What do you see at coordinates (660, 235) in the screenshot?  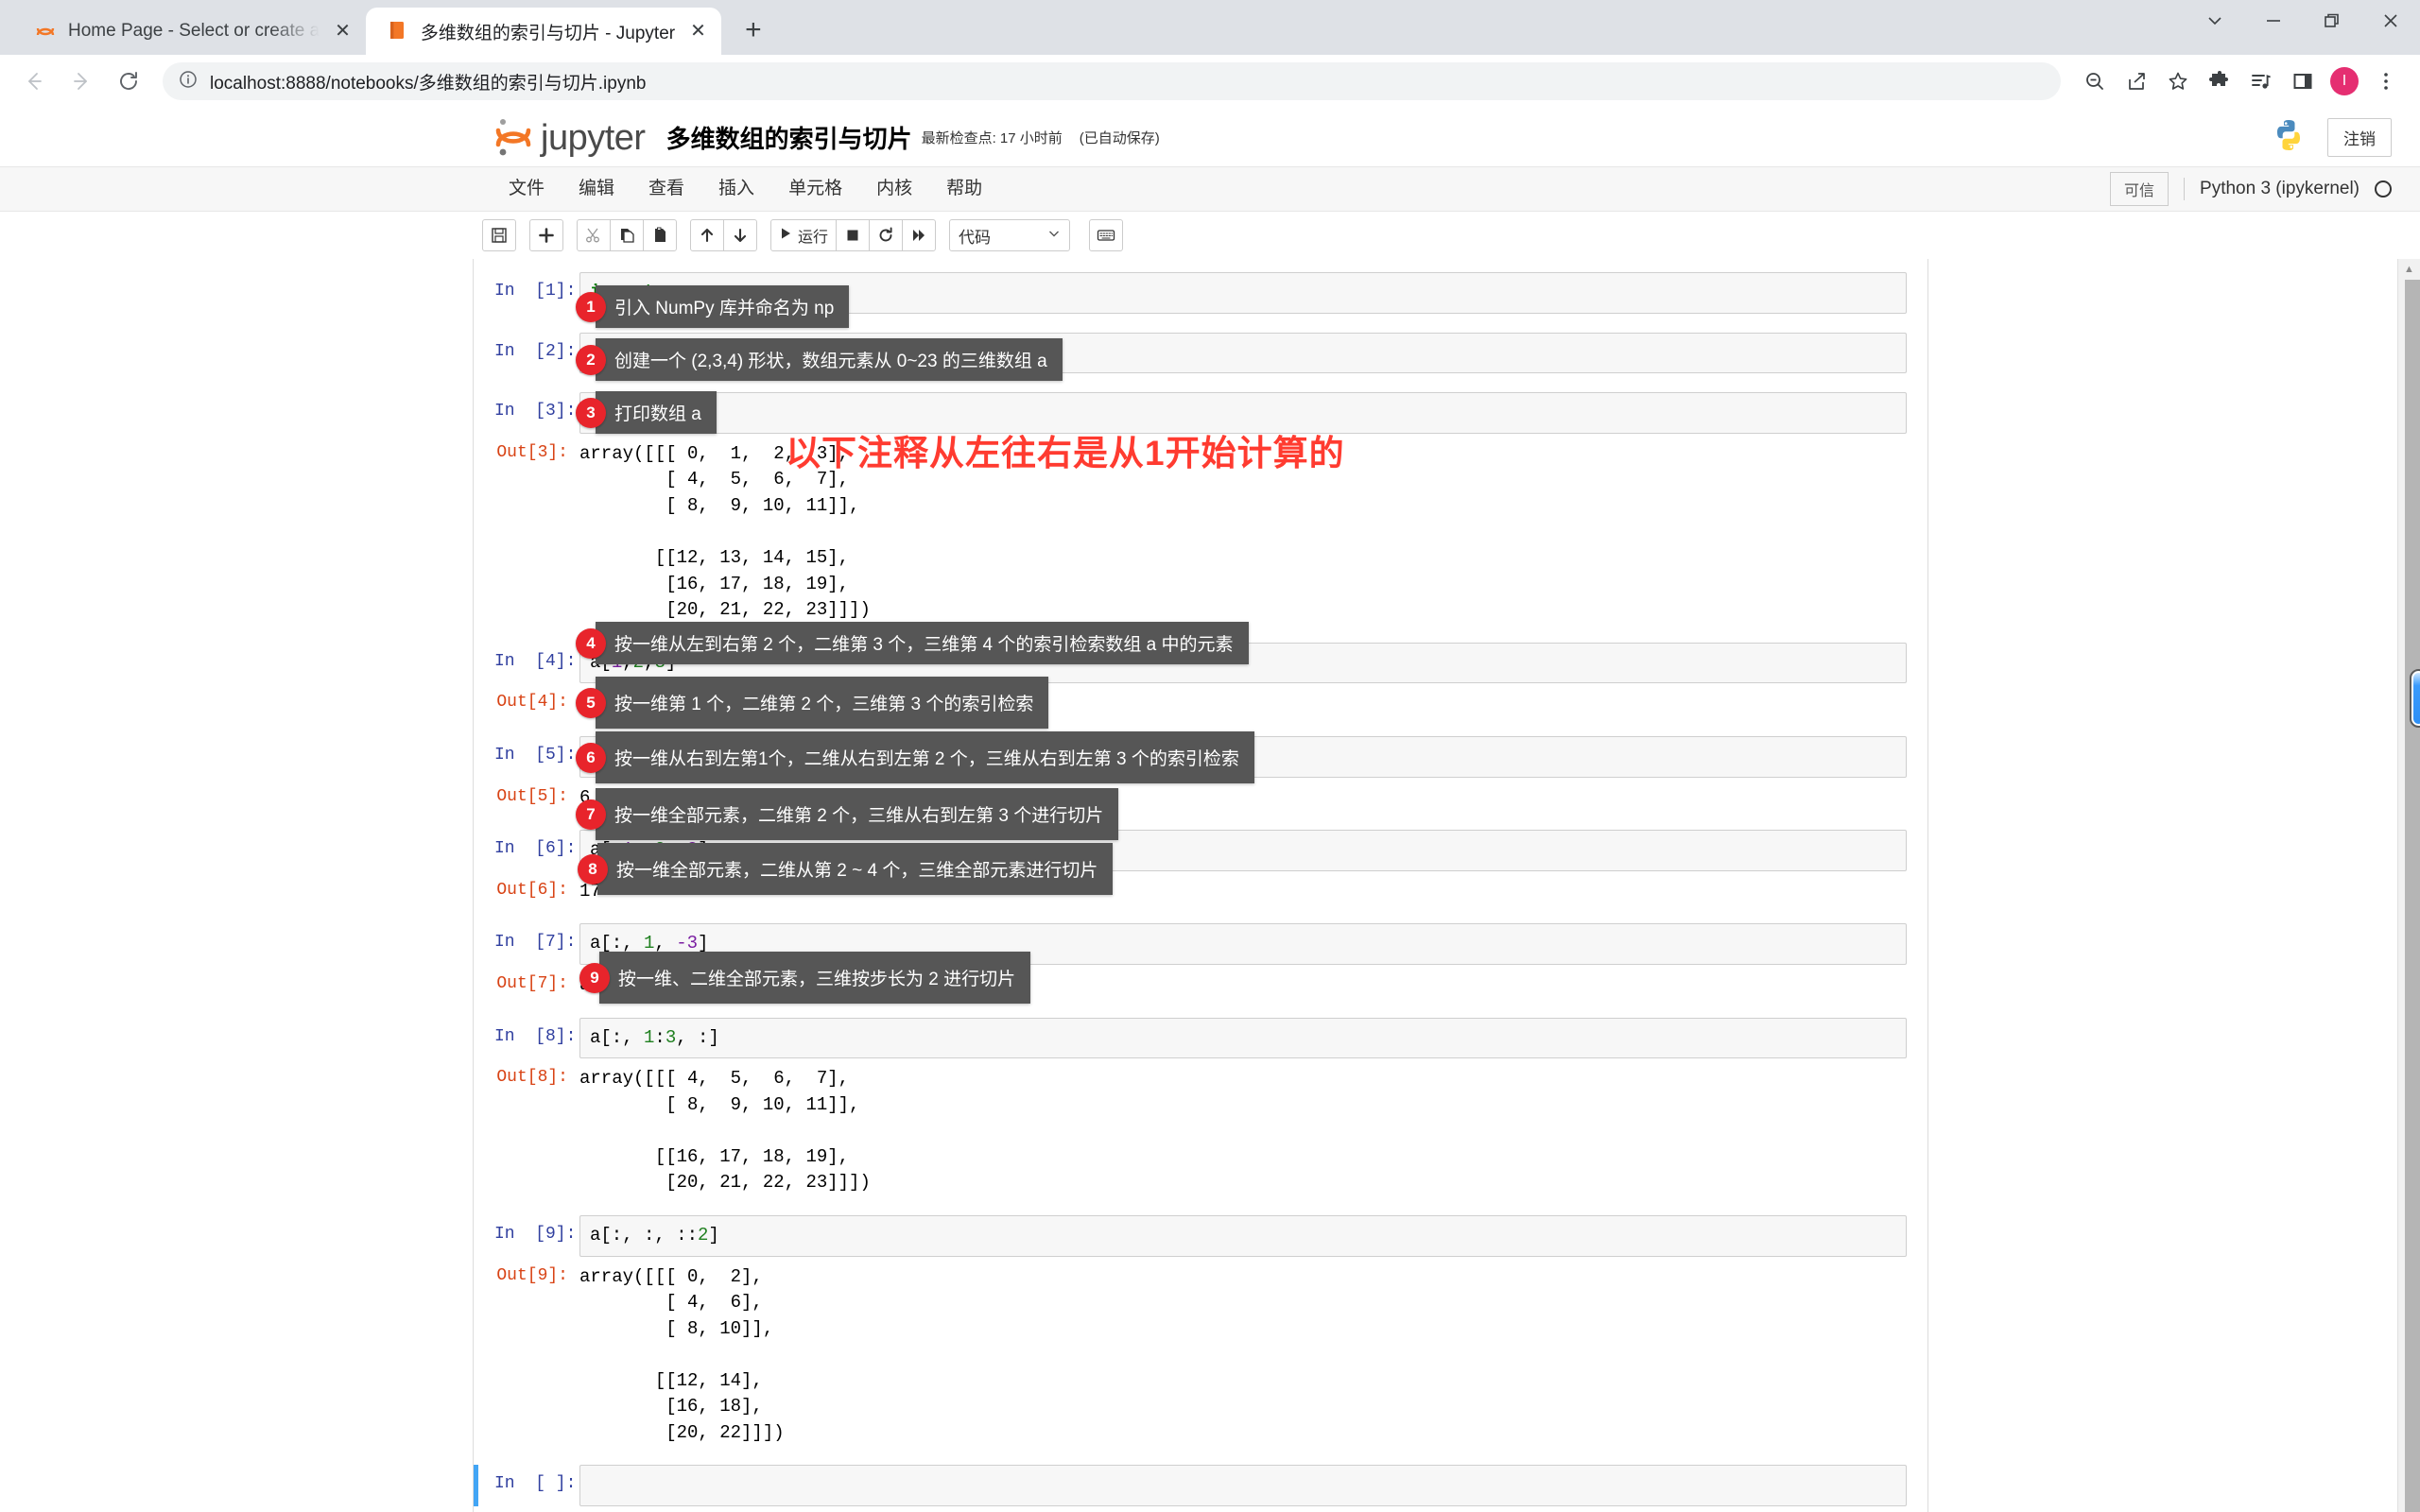 I see `paste-icon` at bounding box center [660, 235].